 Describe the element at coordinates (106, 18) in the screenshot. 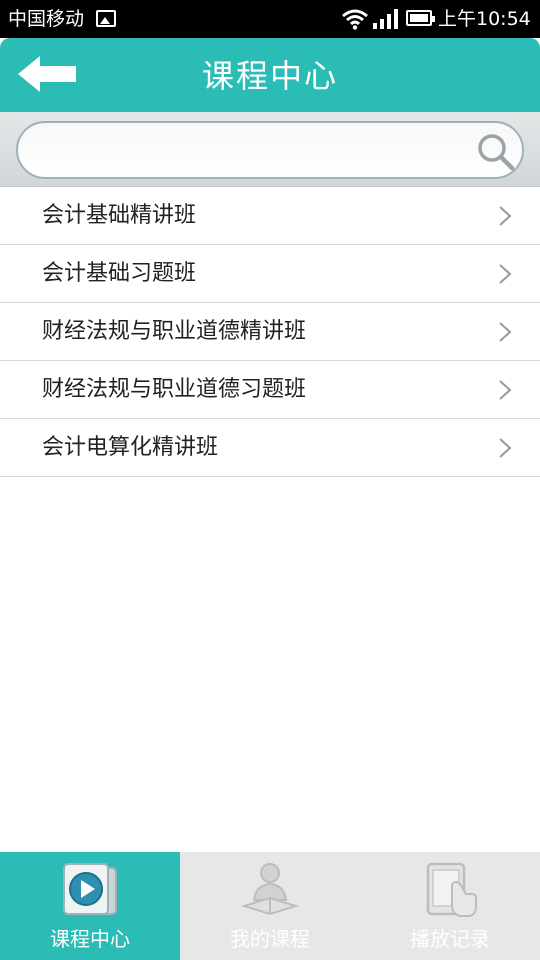

I see `image-notification-icon` at that location.